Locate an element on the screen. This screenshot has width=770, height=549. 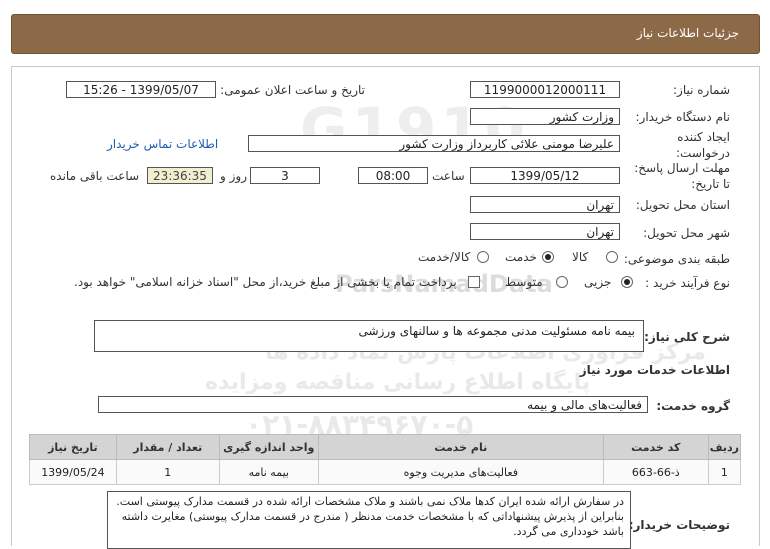
requester-field: علیرضا مومنی علائی کاربرداز وزارت کشور is located at coordinates (434, 143).